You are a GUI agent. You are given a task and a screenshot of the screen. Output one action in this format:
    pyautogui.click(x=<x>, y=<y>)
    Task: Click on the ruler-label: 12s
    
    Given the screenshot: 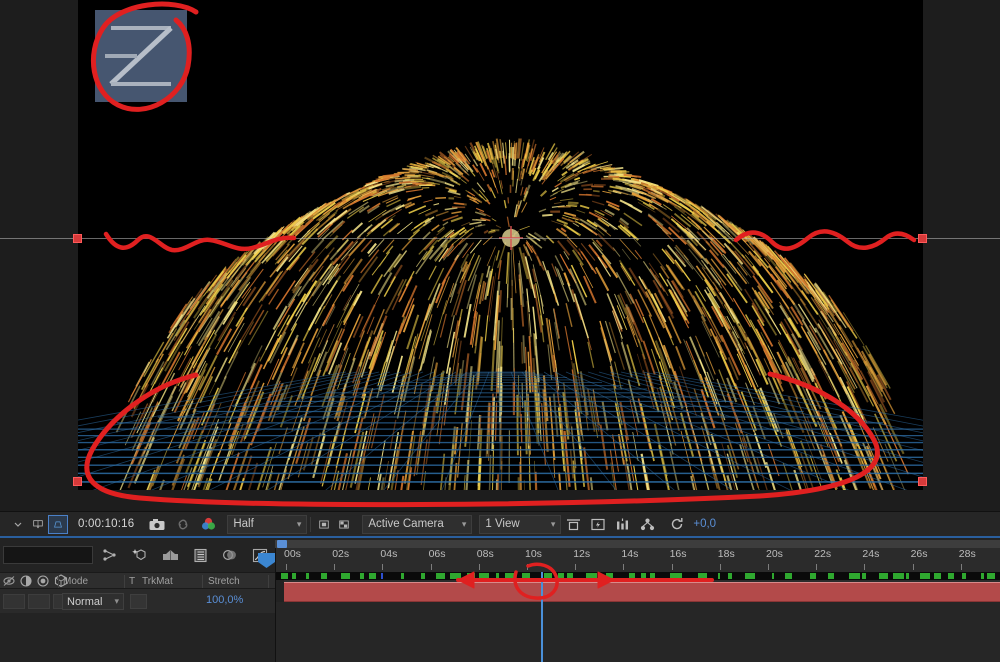 What is the action you would take?
    pyautogui.click(x=582, y=554)
    